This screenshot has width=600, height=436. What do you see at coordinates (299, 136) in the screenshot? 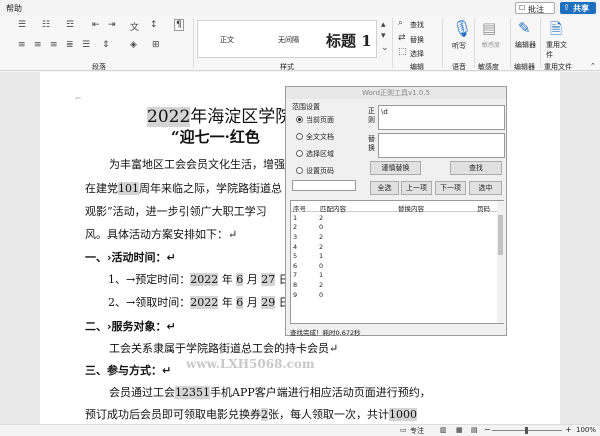
I see `radio-full-document` at bounding box center [299, 136].